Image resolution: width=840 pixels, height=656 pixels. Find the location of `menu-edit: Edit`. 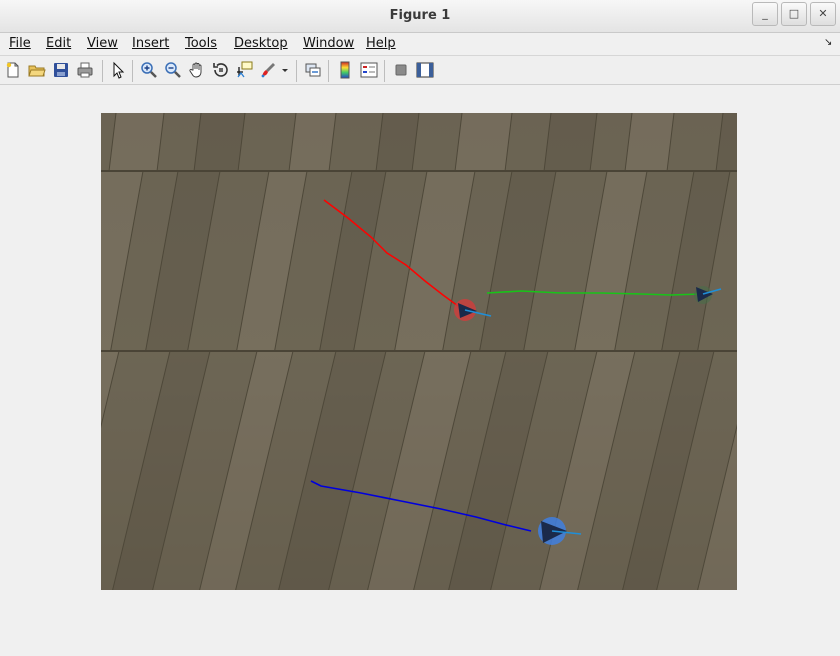

menu-edit: Edit is located at coordinates (58, 43).